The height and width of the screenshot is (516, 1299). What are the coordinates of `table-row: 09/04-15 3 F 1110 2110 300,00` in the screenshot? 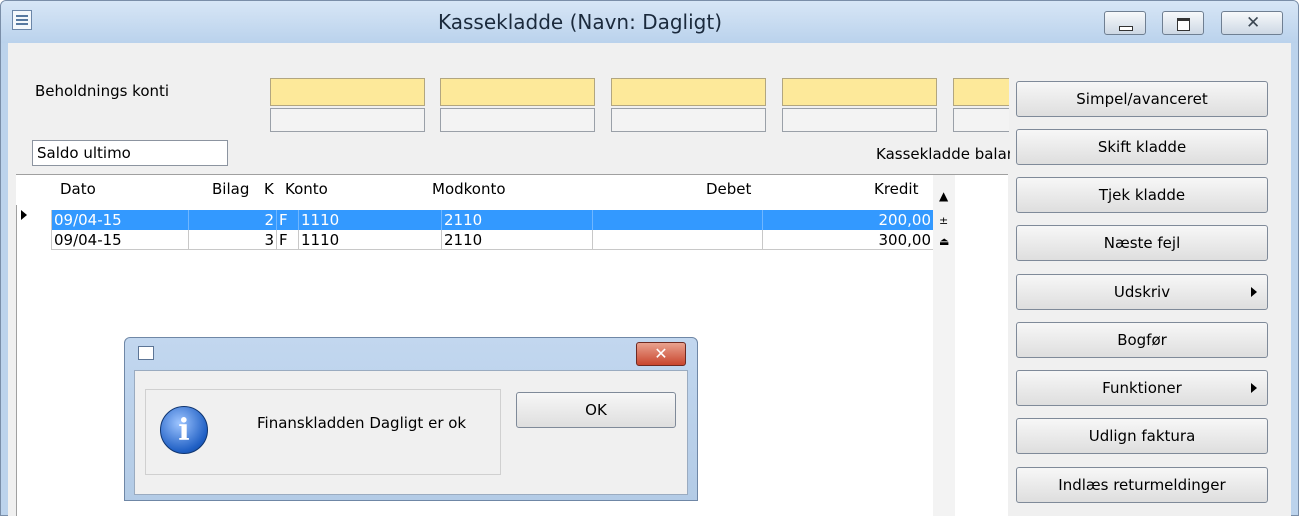 It's located at (474, 240).